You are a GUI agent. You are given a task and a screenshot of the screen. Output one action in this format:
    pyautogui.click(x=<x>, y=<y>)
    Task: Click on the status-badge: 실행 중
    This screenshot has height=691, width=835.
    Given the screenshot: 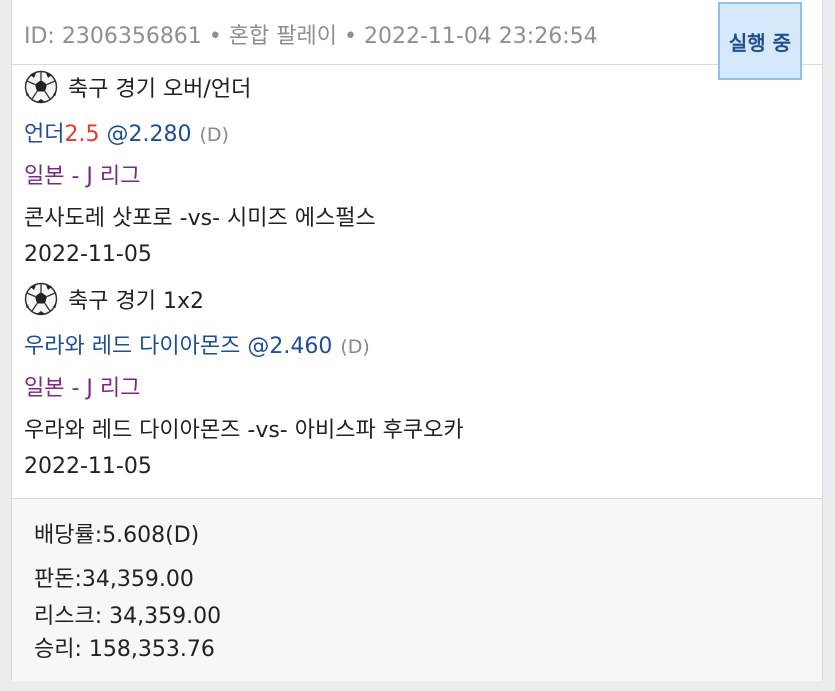 What is the action you would take?
    pyautogui.click(x=760, y=41)
    